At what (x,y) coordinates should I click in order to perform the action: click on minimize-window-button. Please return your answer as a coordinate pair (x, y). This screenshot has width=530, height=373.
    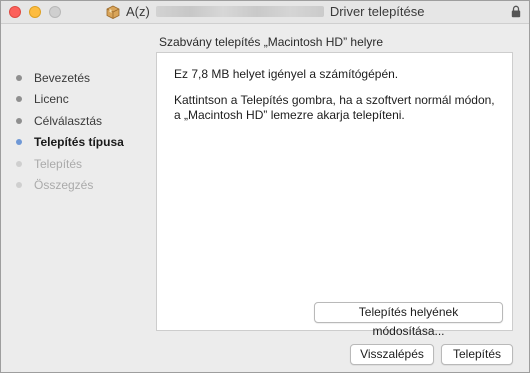
    Looking at the image, I should click on (35, 12).